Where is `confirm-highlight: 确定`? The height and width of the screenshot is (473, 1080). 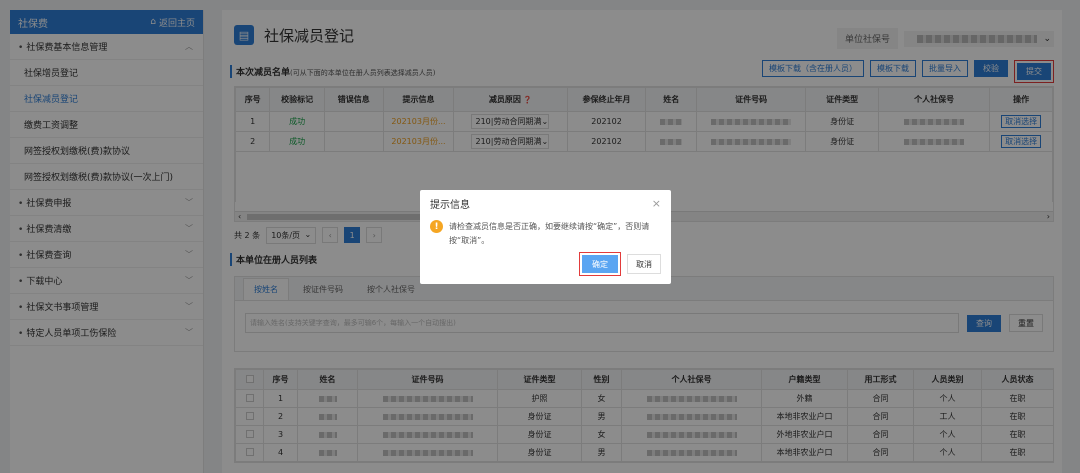
confirm-highlight: 确定 is located at coordinates (600, 264).